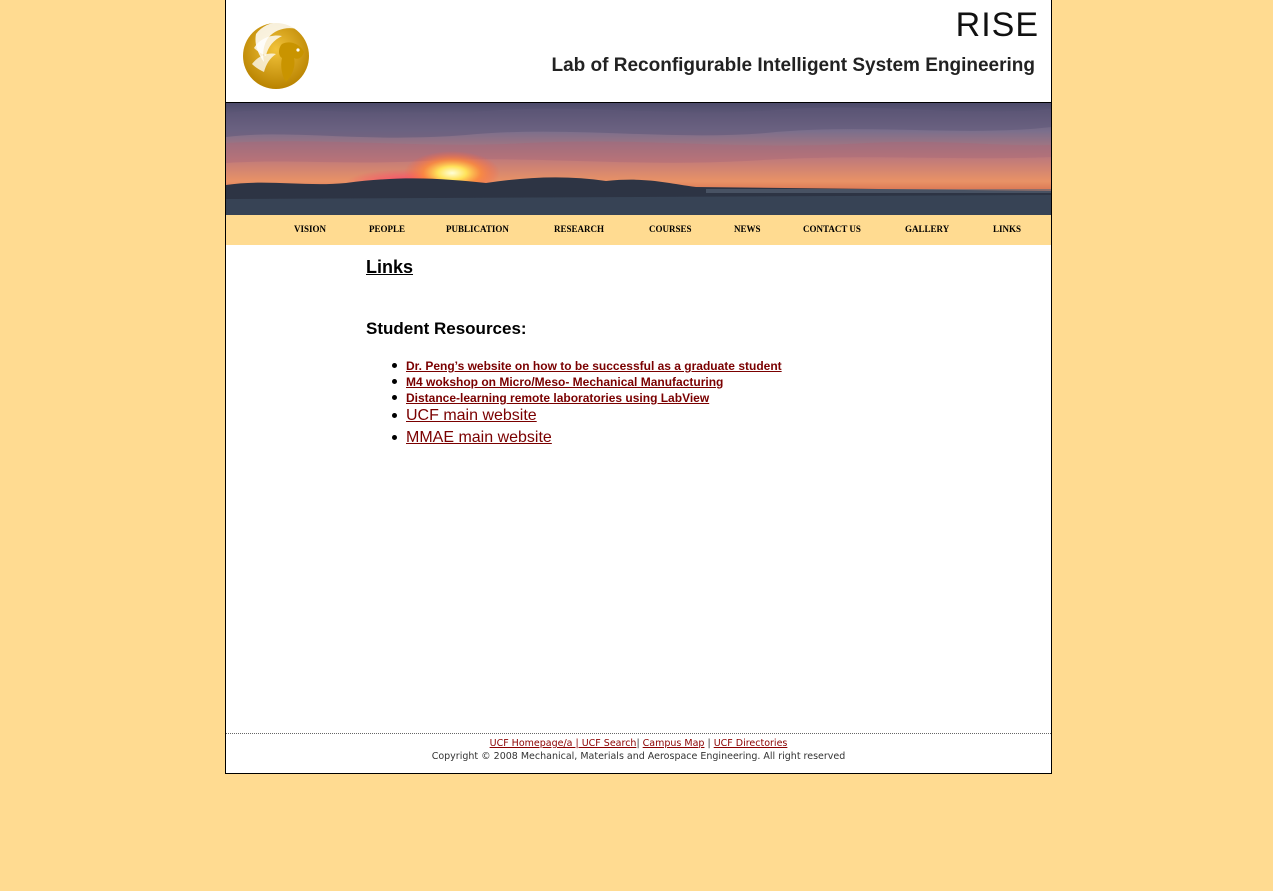 The width and height of the screenshot is (1273, 891). What do you see at coordinates (471, 415) in the screenshot?
I see `link-ucf-main: UCF main website` at bounding box center [471, 415].